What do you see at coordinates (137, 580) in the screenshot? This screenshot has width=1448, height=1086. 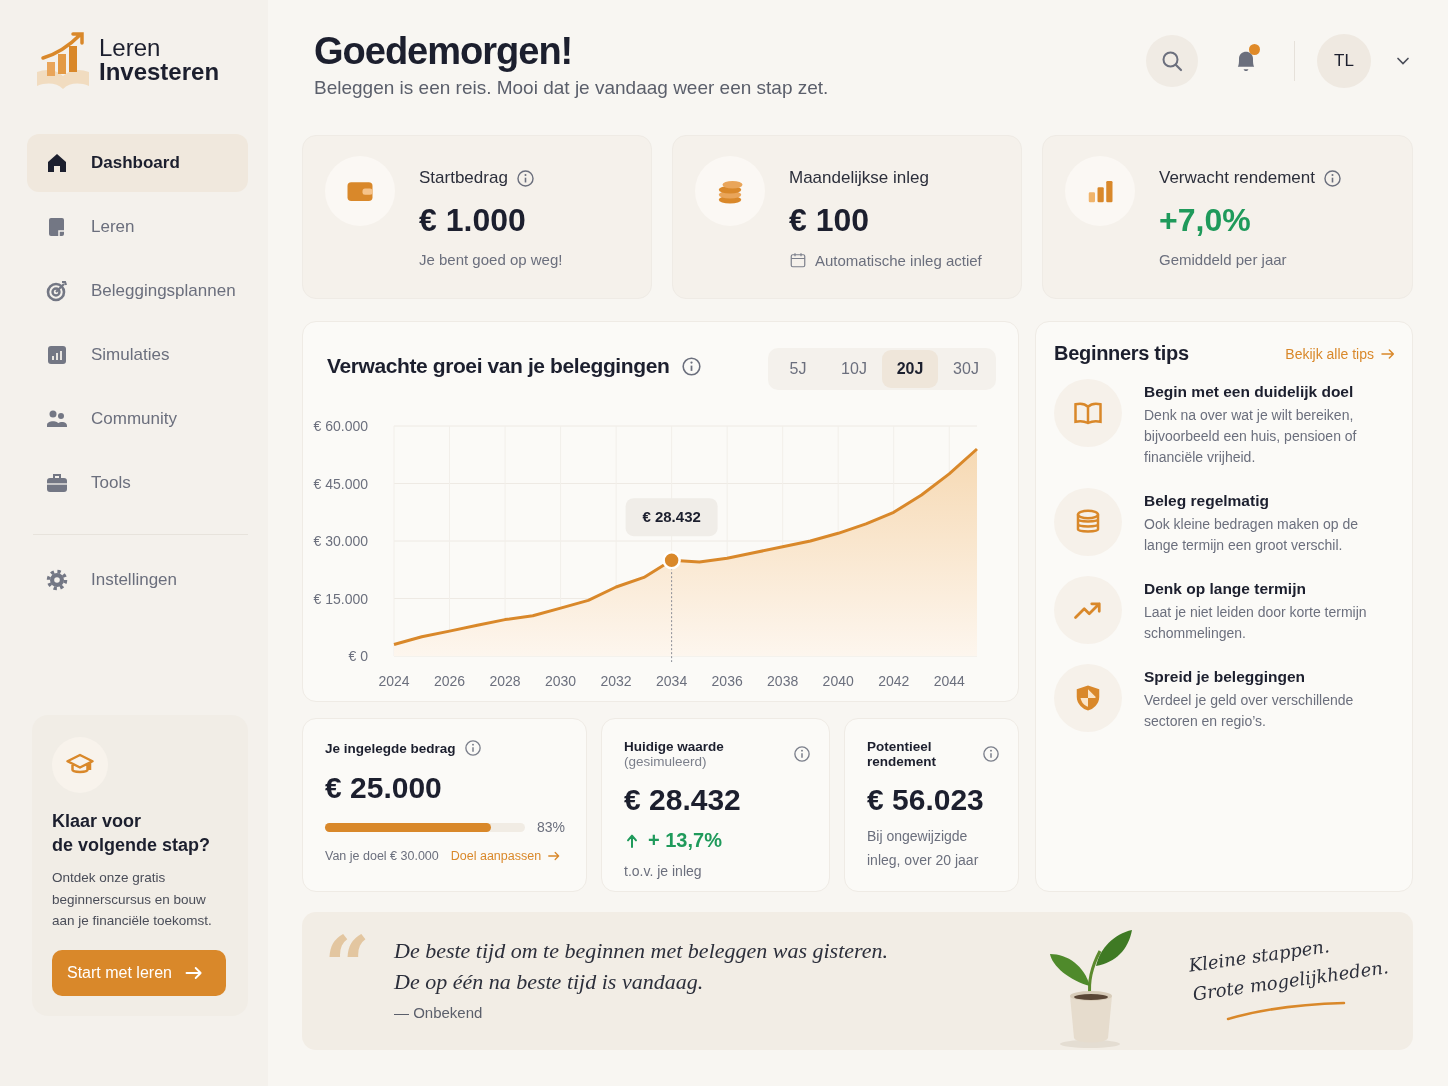 I see `nav-item: Instellingen` at bounding box center [137, 580].